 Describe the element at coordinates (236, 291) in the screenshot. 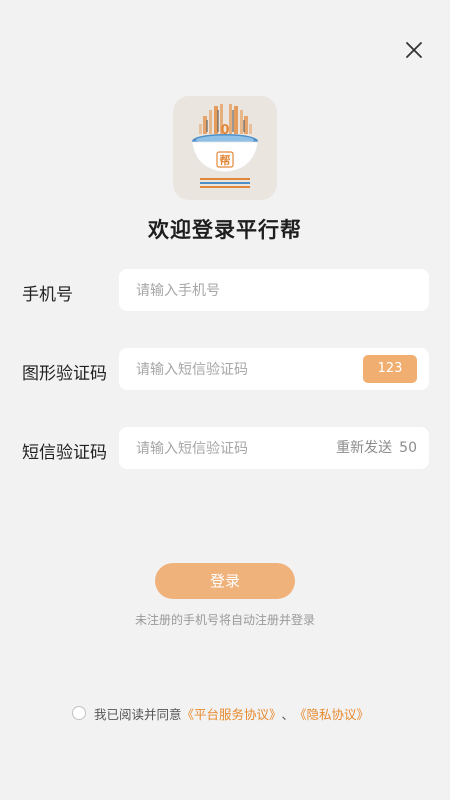

I see `phone-input` at that location.